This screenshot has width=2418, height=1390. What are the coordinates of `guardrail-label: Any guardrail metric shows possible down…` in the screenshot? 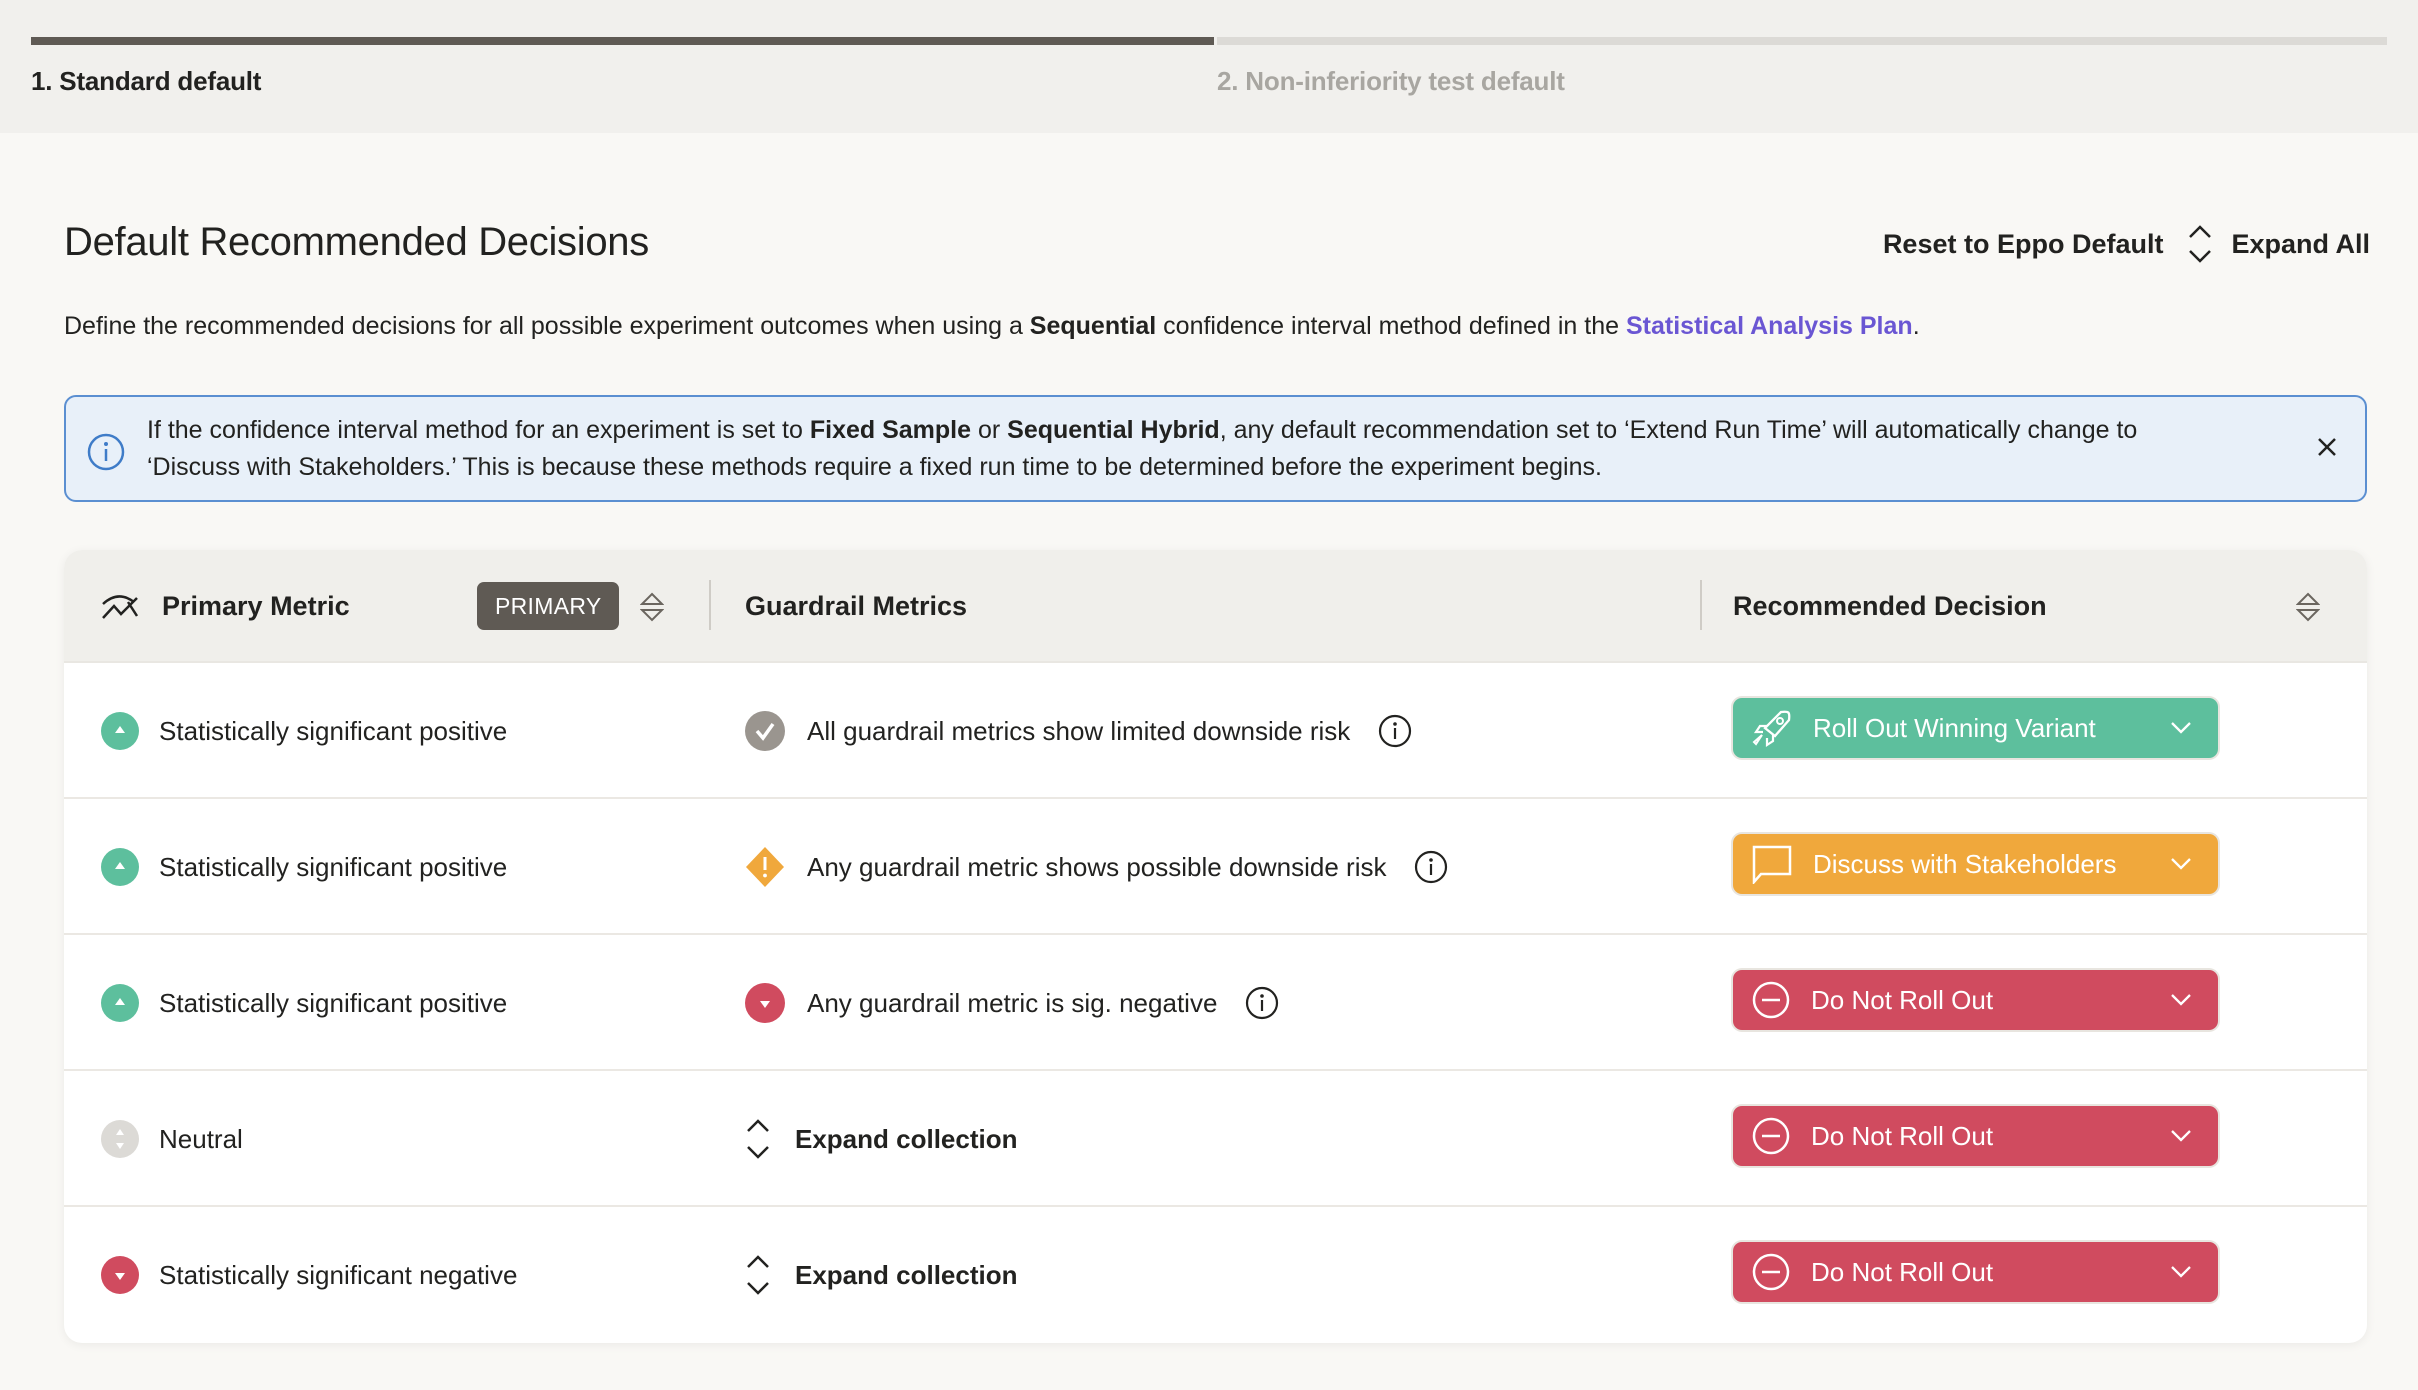 It's located at (1097, 866).